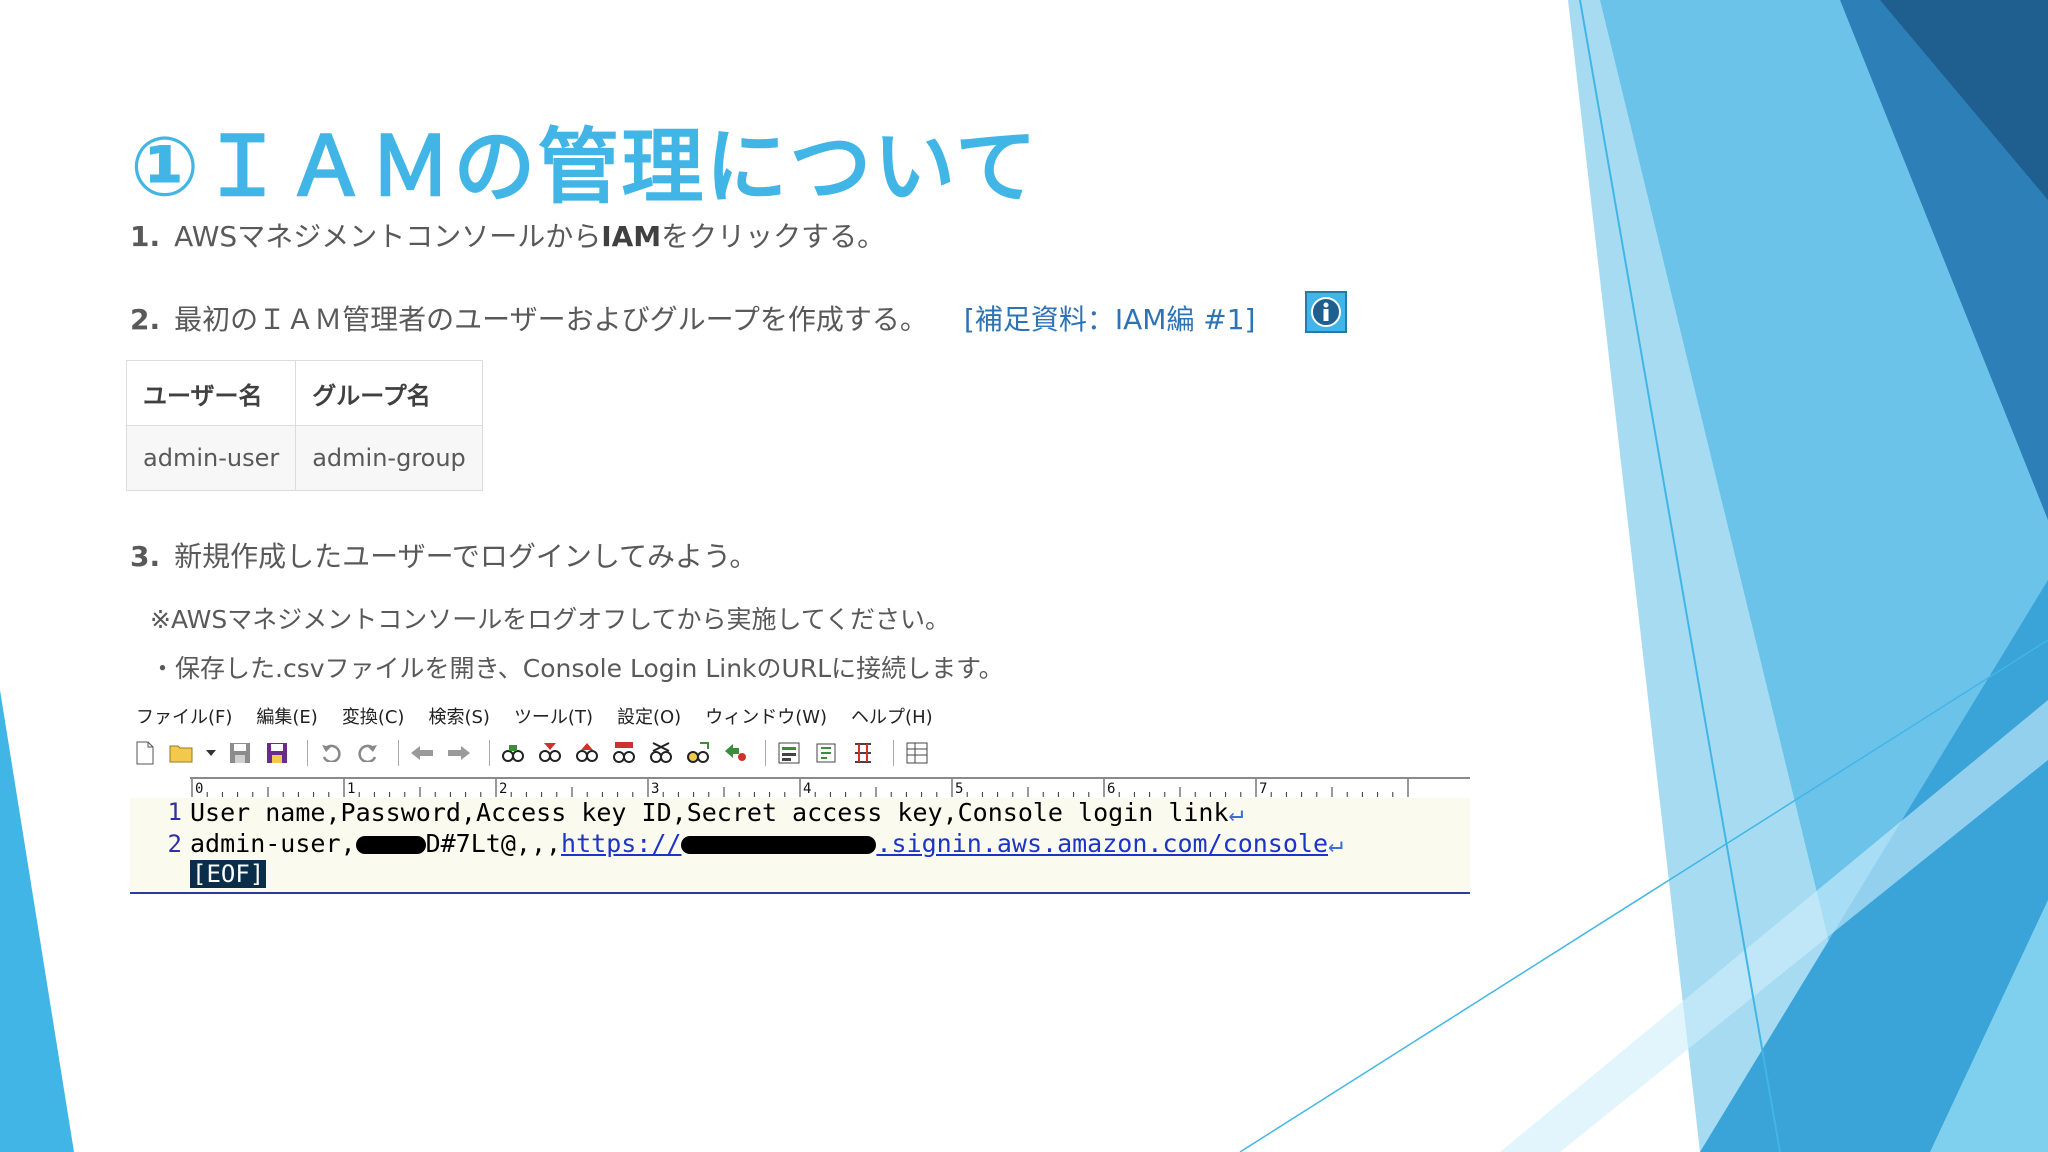  What do you see at coordinates (368, 753) in the screenshot?
I see `redo-icon` at bounding box center [368, 753].